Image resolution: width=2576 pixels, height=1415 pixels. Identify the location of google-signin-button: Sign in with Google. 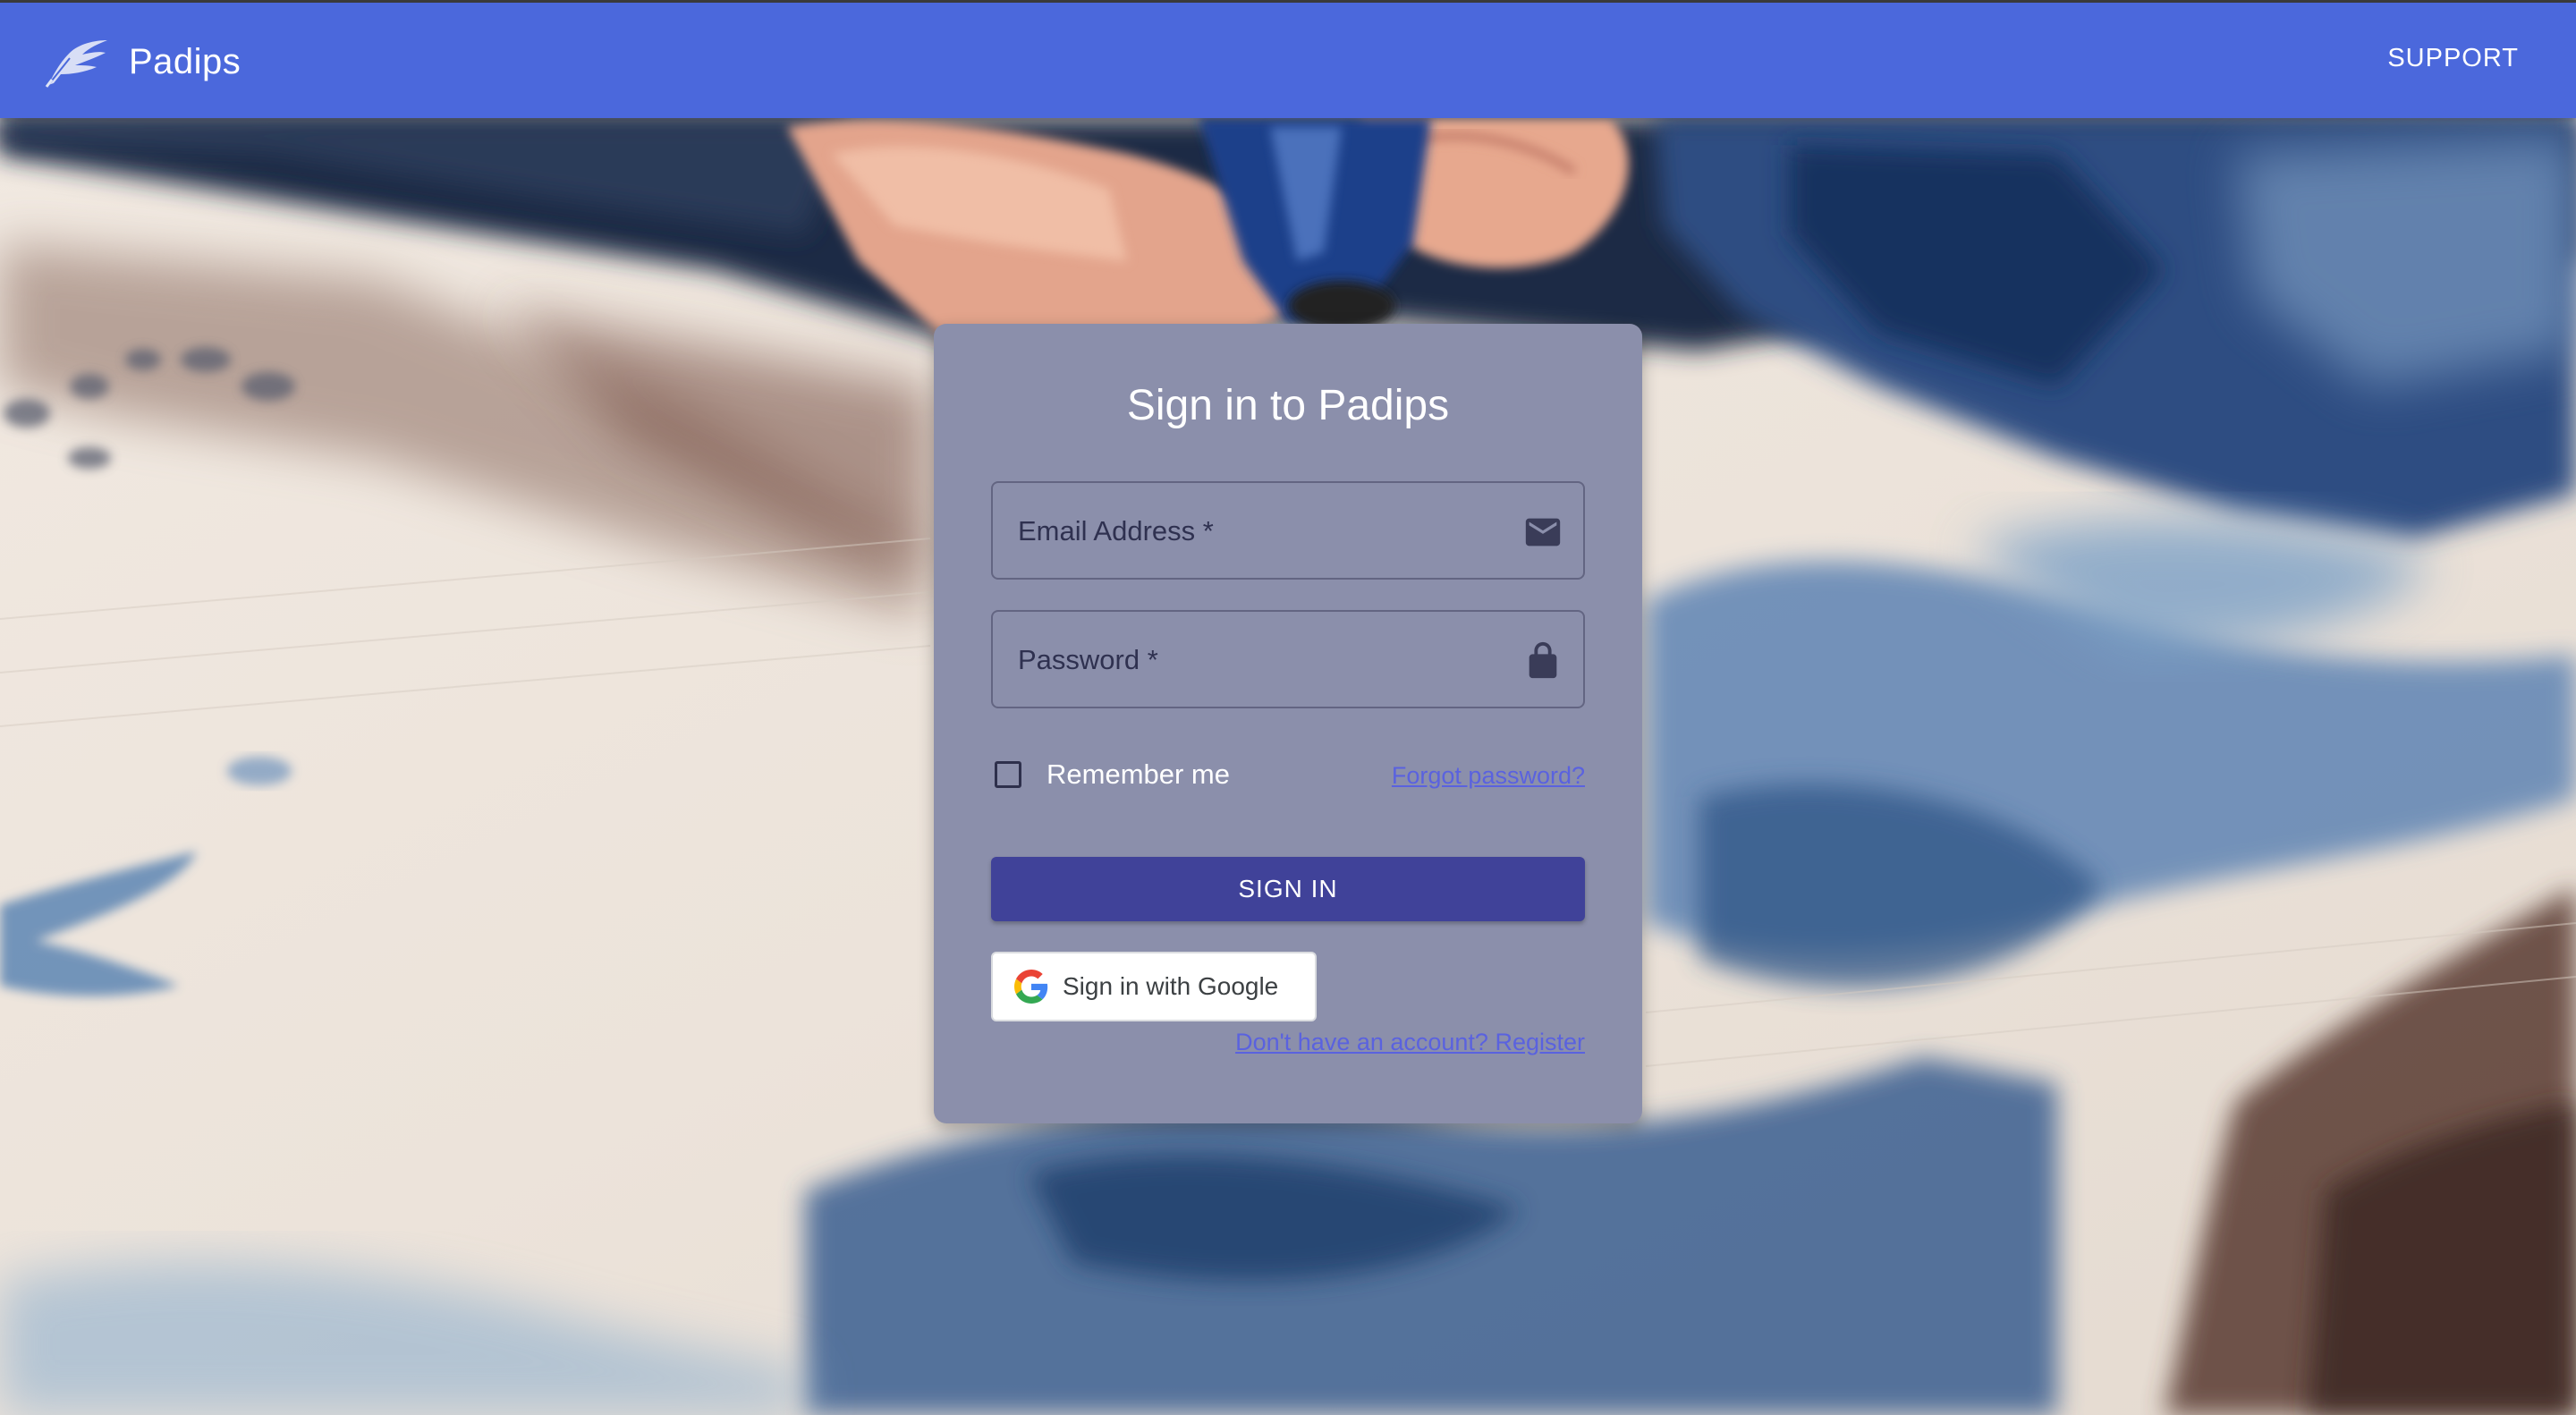
(1154, 986).